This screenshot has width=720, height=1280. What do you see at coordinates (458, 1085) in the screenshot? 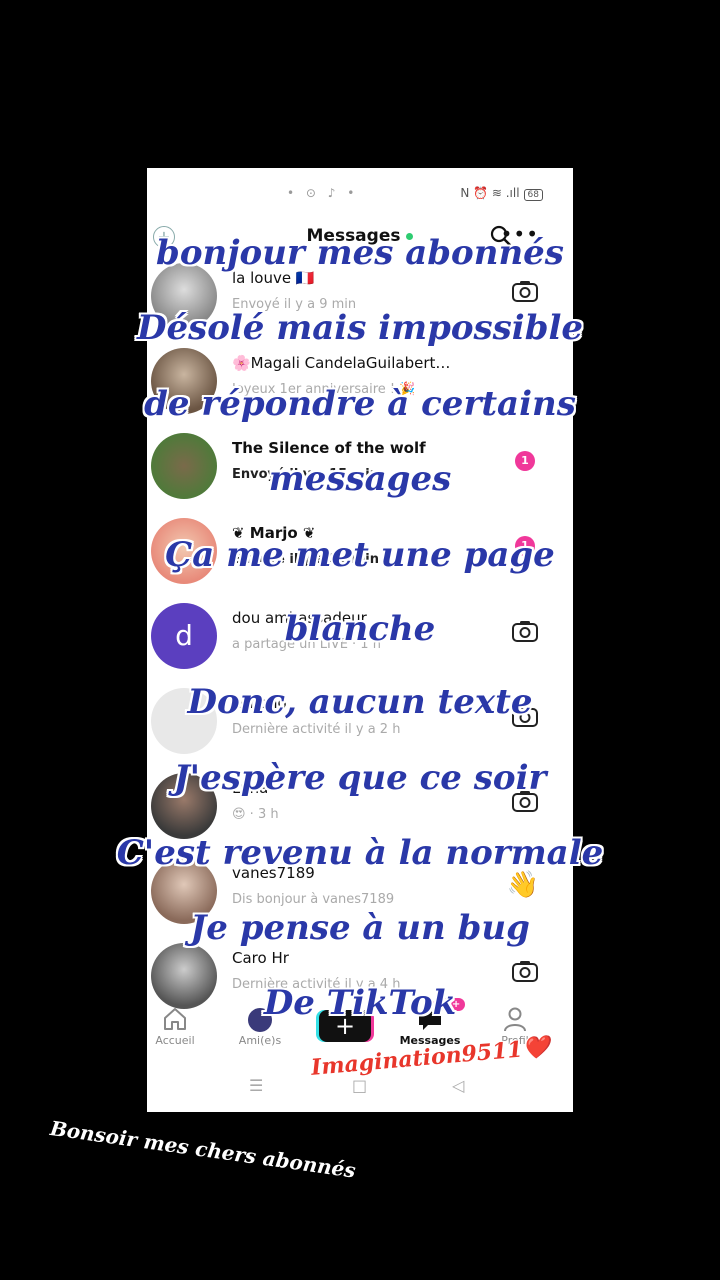
I see `back-nav-icon: ◁` at bounding box center [458, 1085].